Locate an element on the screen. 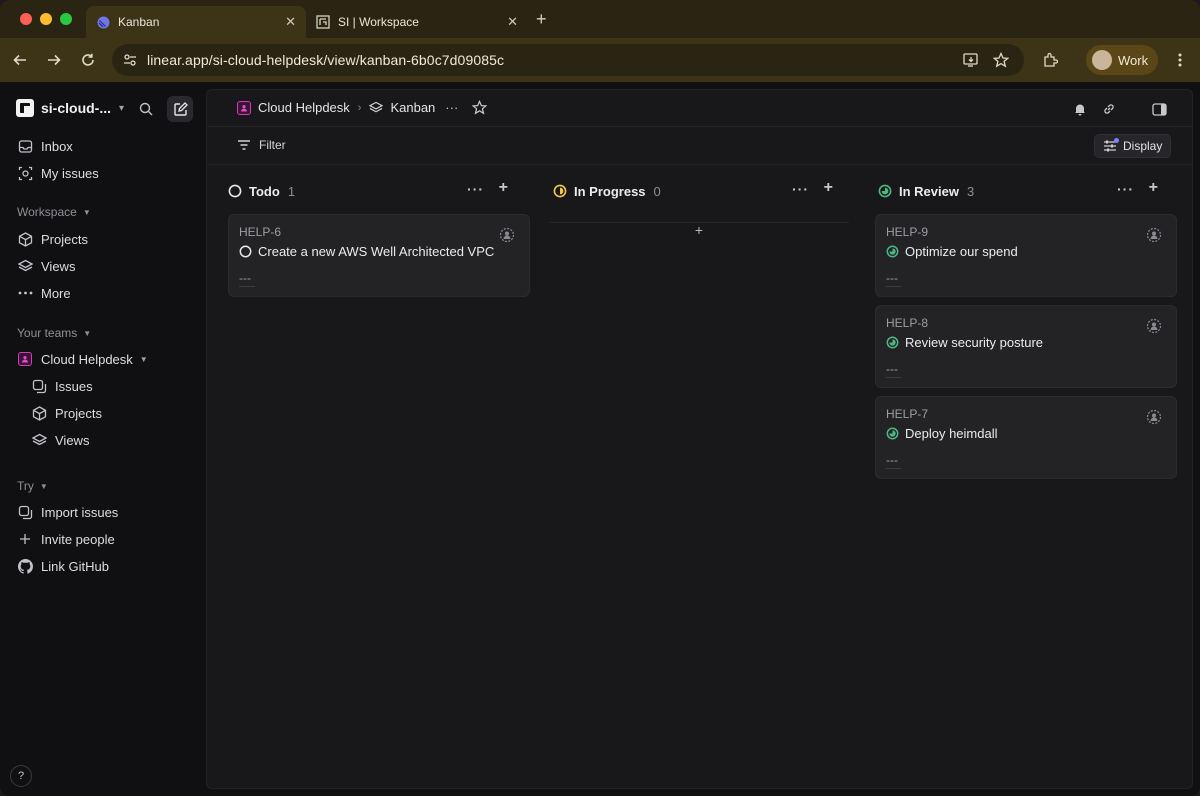 The image size is (1200, 796). favorite-star-icon is located at coordinates (480, 107).